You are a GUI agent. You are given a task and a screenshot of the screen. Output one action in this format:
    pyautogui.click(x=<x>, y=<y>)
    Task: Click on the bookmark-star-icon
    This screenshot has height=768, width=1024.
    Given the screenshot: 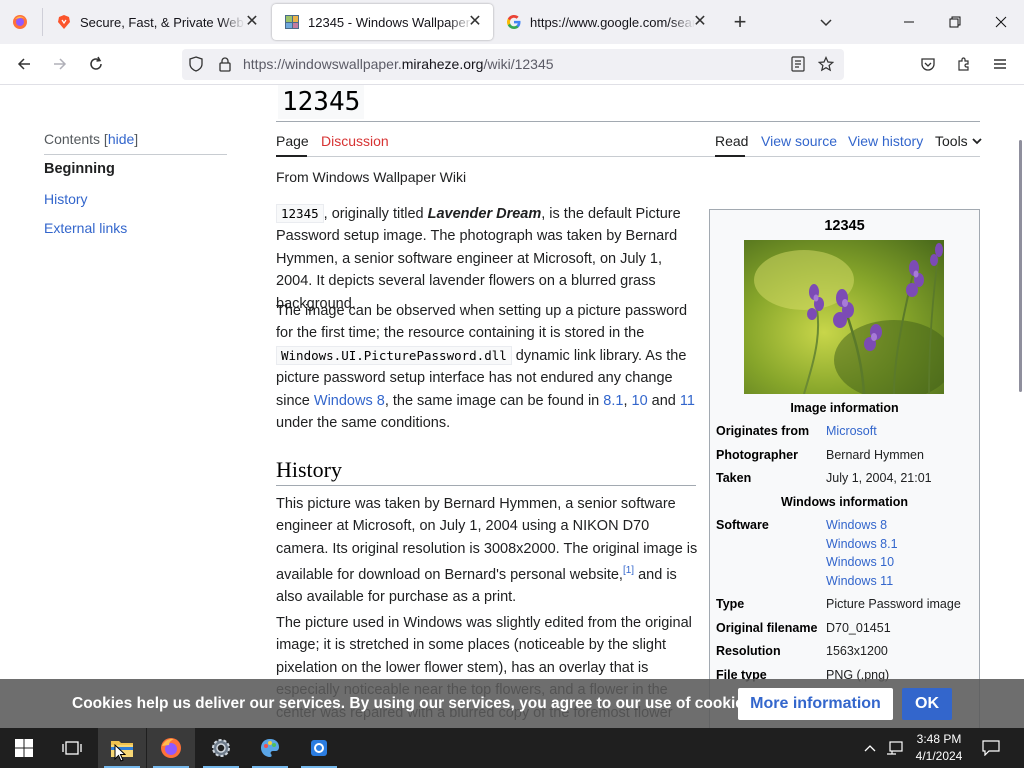 What is the action you would take?
    pyautogui.click(x=826, y=64)
    